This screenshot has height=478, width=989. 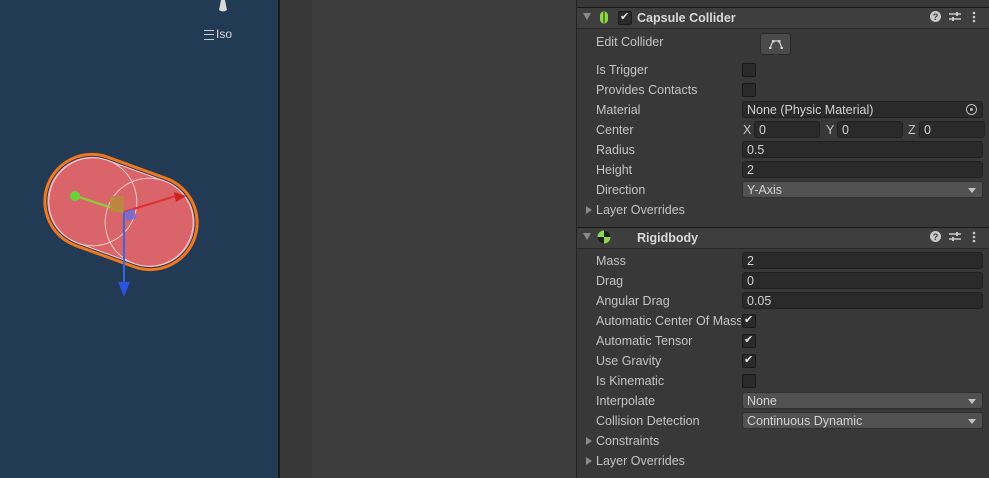 What do you see at coordinates (792, 70) in the screenshot?
I see `is-trigger-row: Is Trigger` at bounding box center [792, 70].